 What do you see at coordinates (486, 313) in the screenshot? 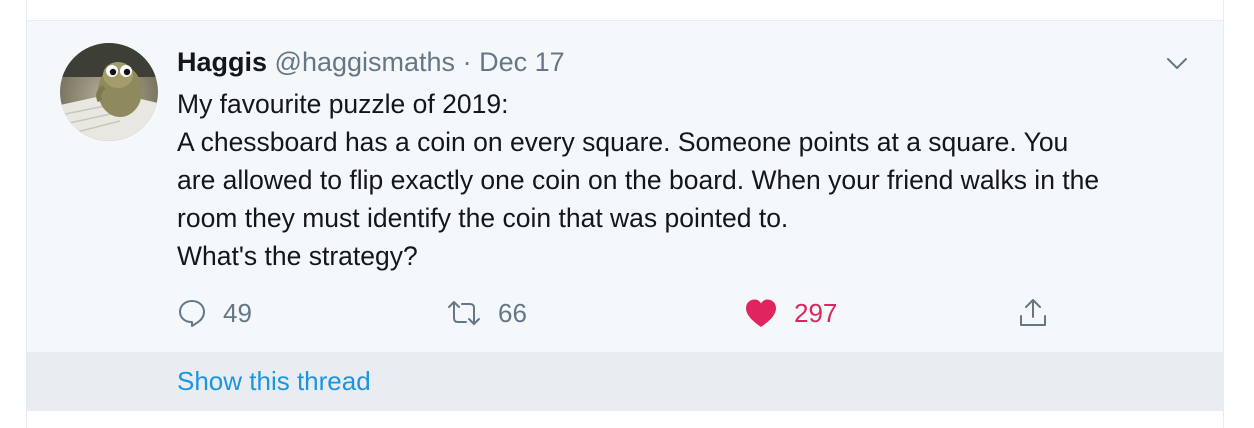
I see `retweet-button: 66` at bounding box center [486, 313].